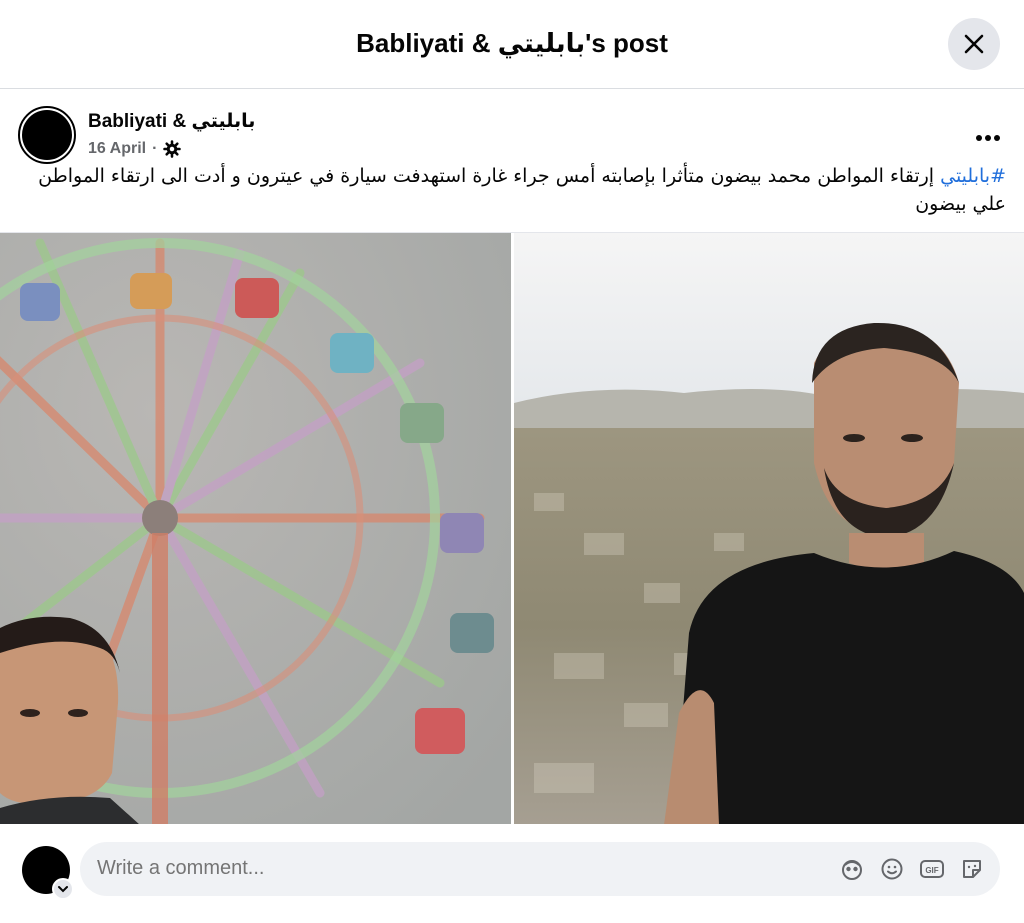 This screenshot has height=923, width=1024. I want to click on post-dialog-header: Babliyati & بابليتي's post, so click(512, 44).